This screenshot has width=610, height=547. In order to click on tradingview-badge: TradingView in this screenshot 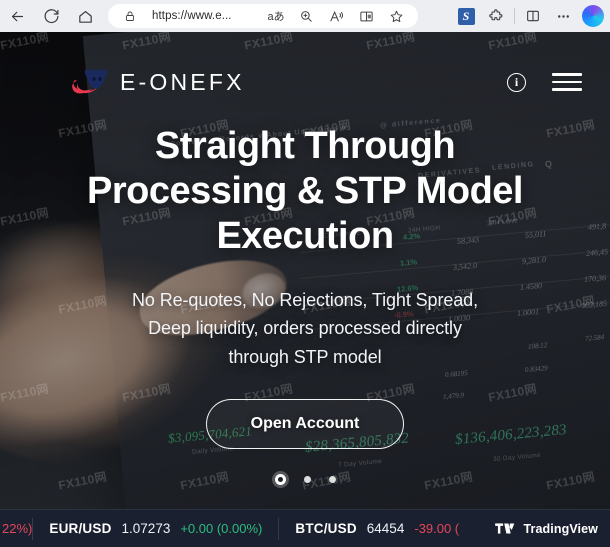, I will do `click(544, 528)`.